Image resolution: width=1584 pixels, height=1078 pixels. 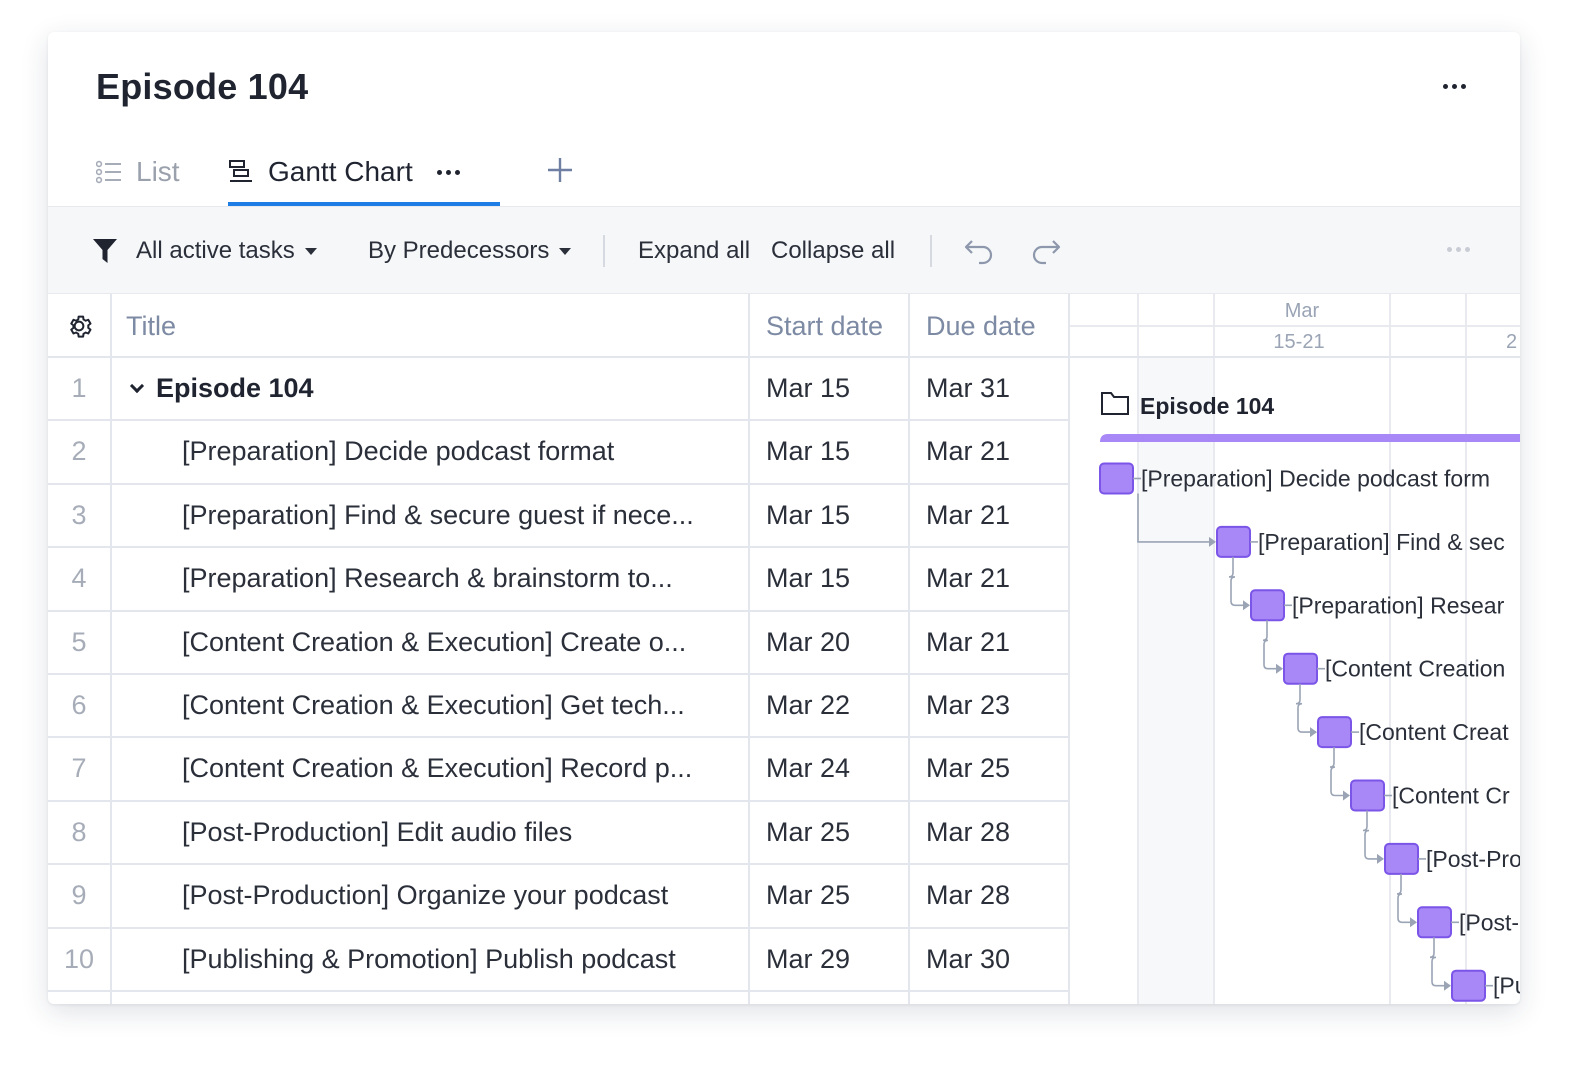 What do you see at coordinates (429, 959) in the screenshot?
I see `task-title: [Publishing & Promotion] Publish podcast` at bounding box center [429, 959].